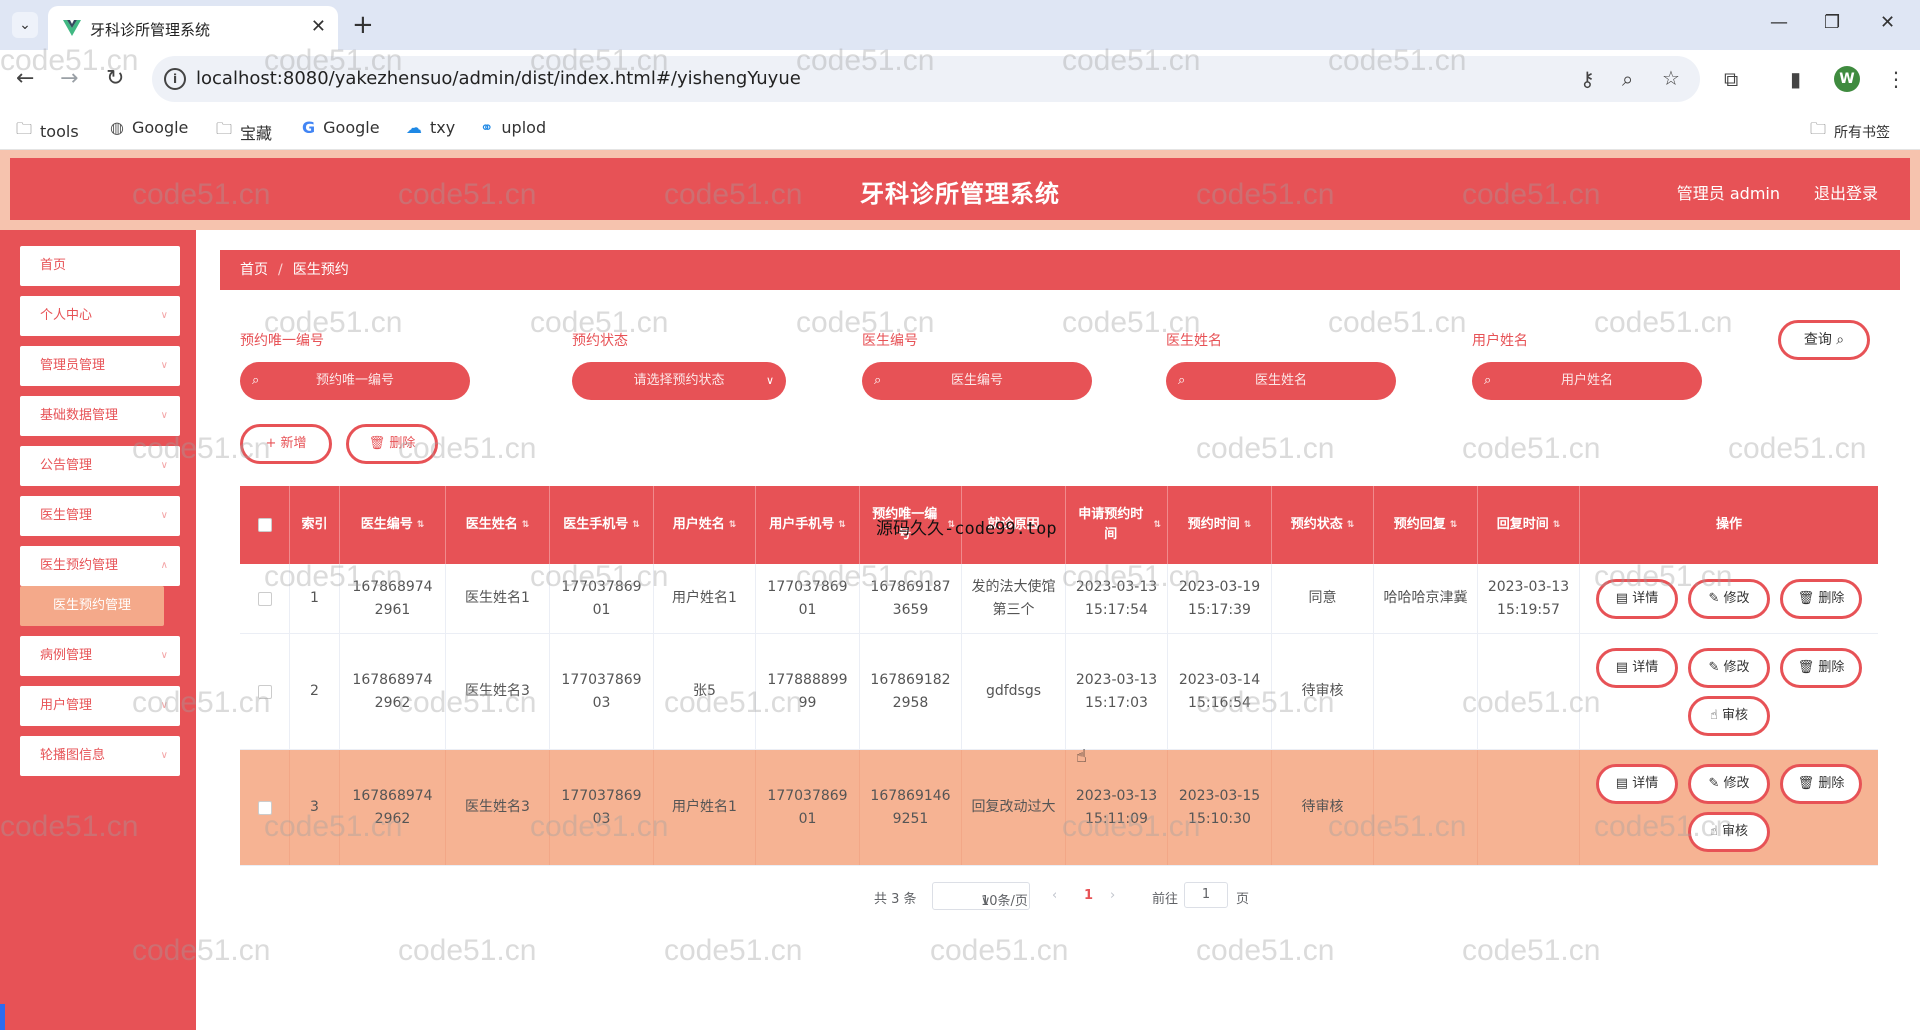  What do you see at coordinates (286, 444) in the screenshot?
I see `add-button: + 新增` at bounding box center [286, 444].